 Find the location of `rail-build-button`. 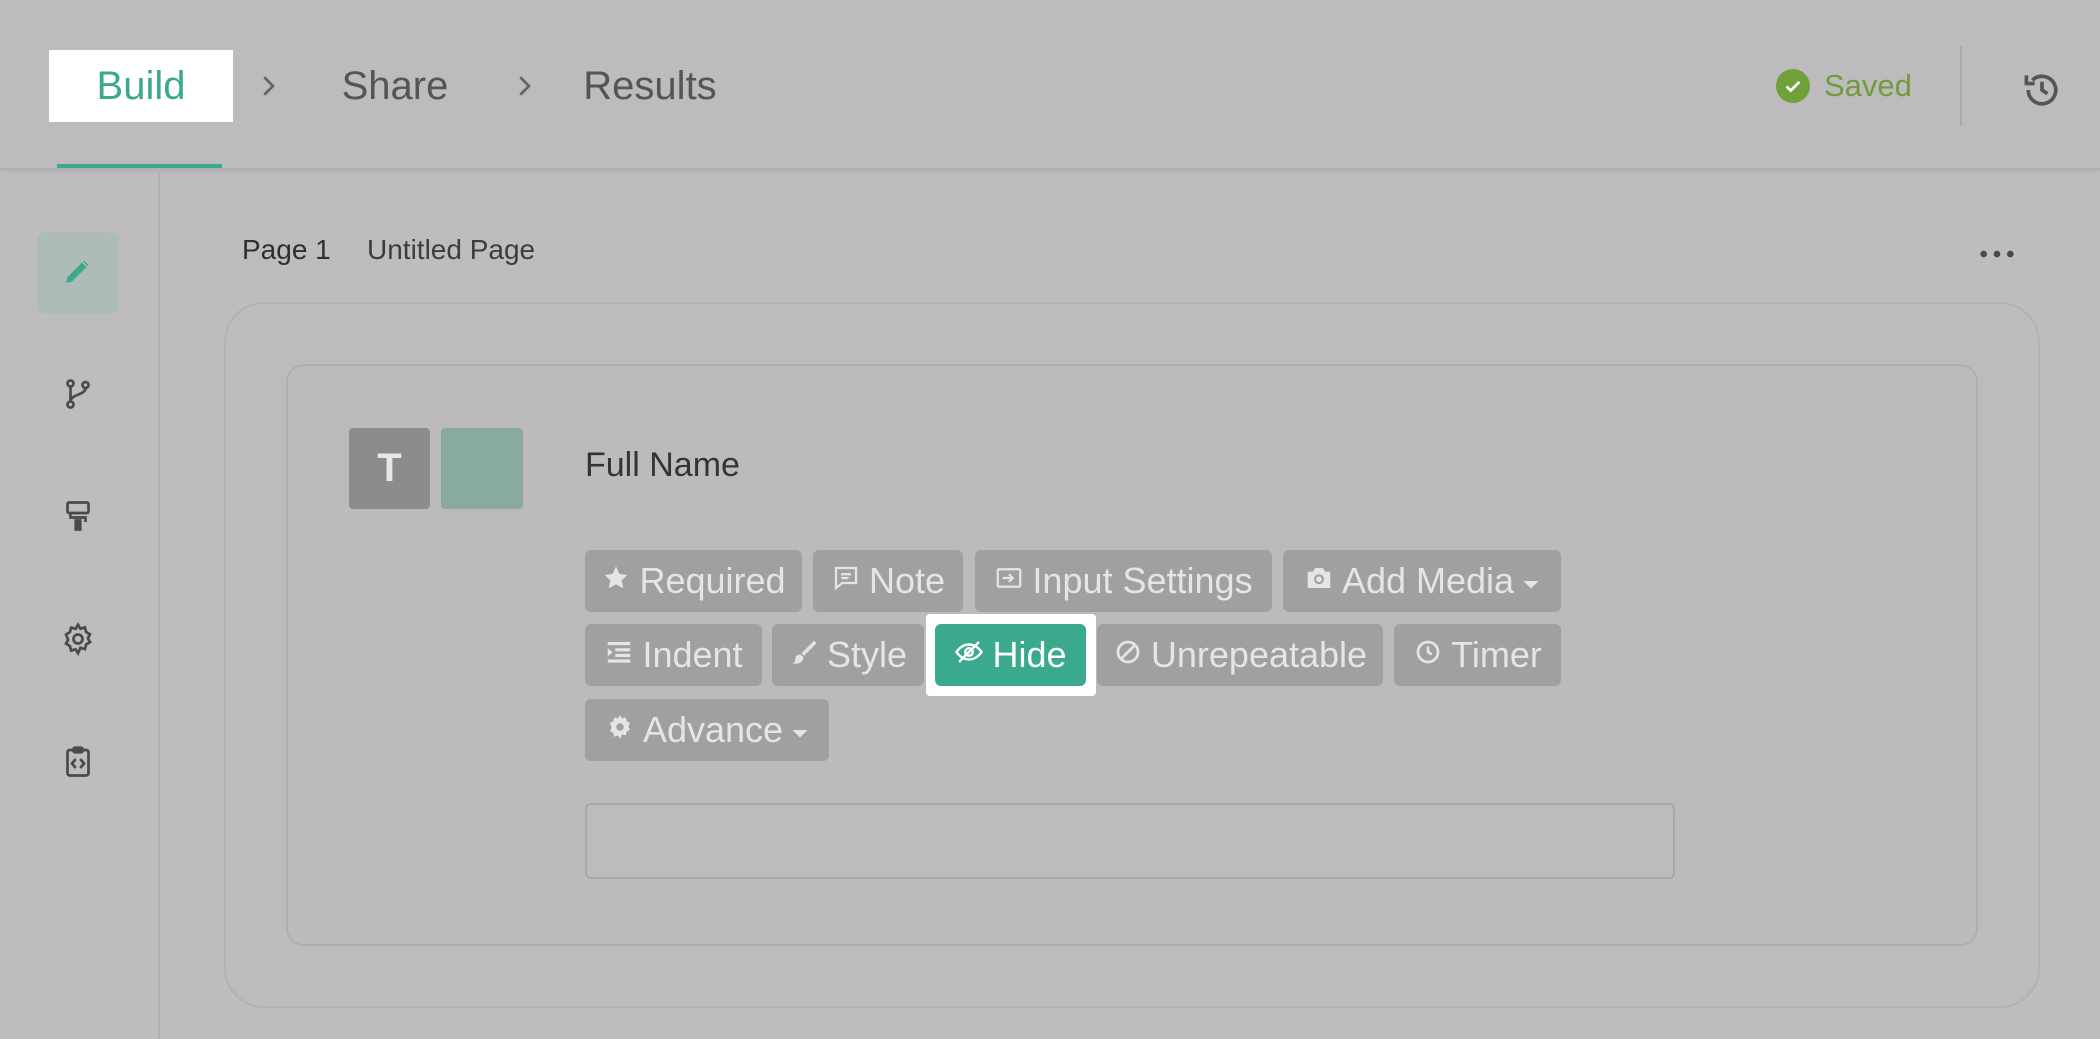

rail-build-button is located at coordinates (78, 273).